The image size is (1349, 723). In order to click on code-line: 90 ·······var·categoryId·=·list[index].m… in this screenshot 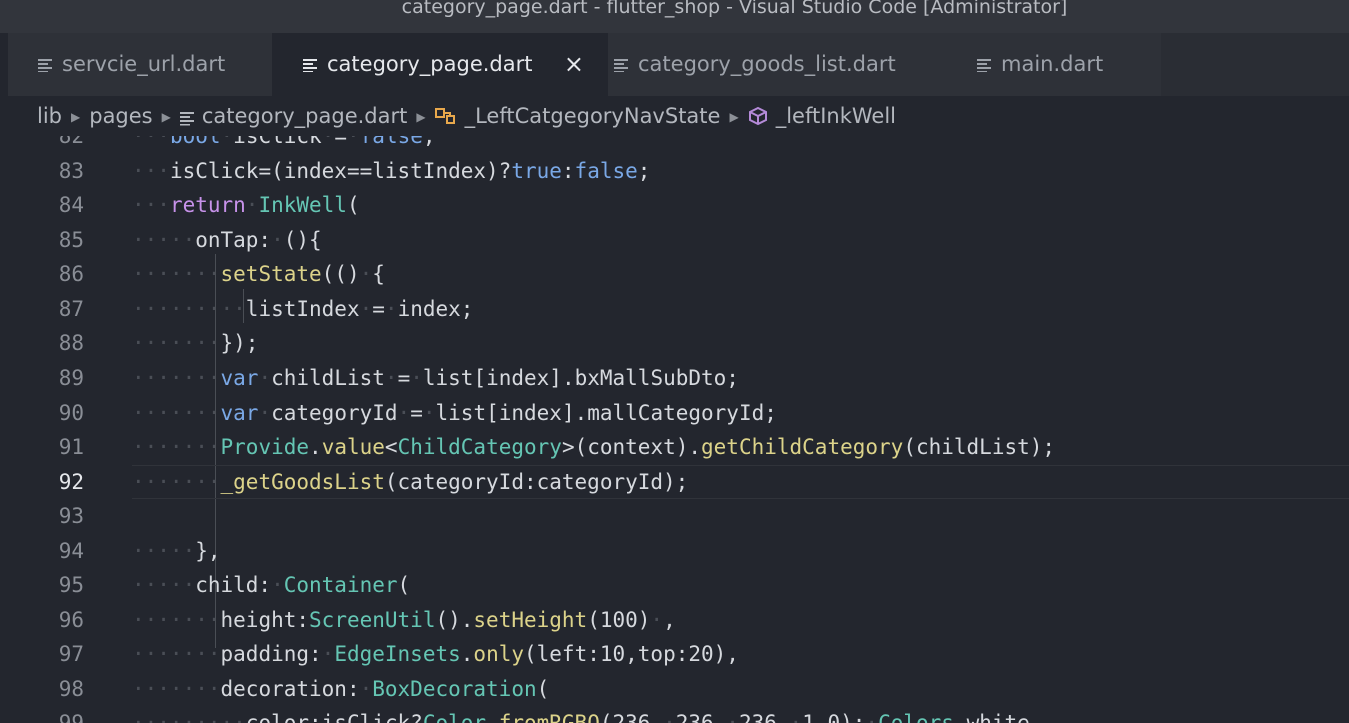, I will do `click(678, 413)`.